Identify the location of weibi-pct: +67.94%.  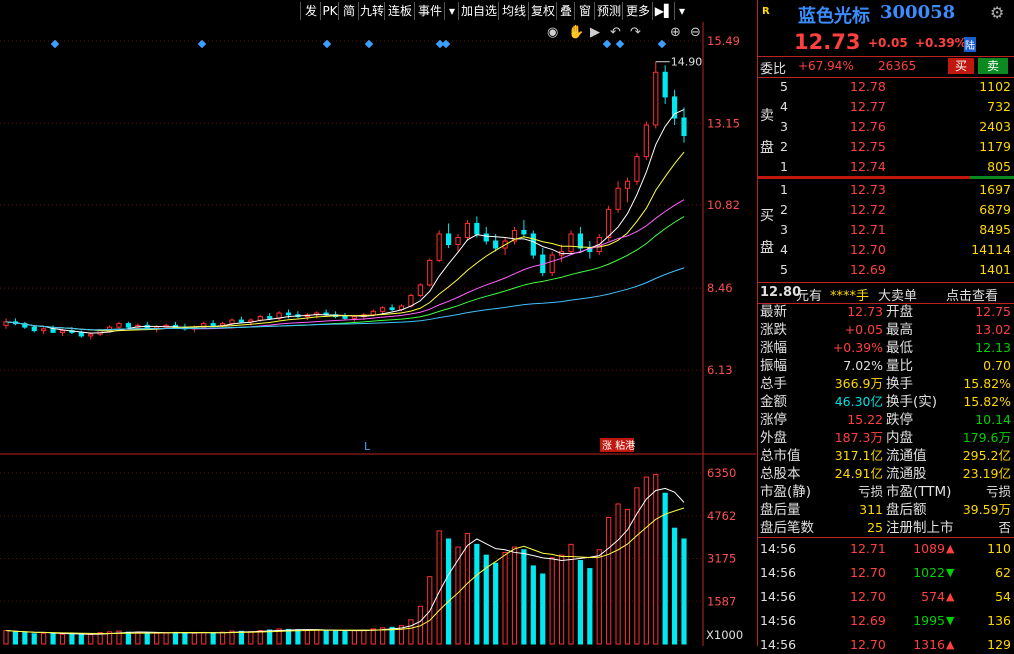
(826, 66).